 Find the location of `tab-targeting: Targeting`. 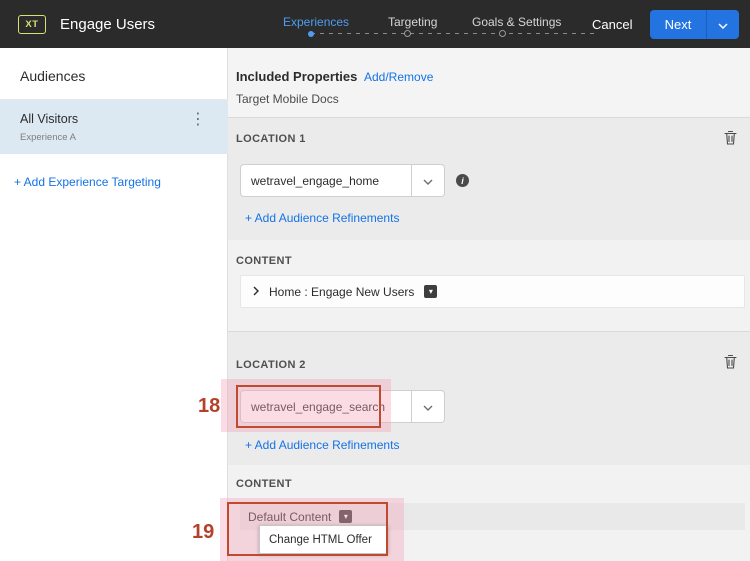

tab-targeting: Targeting is located at coordinates (412, 22).